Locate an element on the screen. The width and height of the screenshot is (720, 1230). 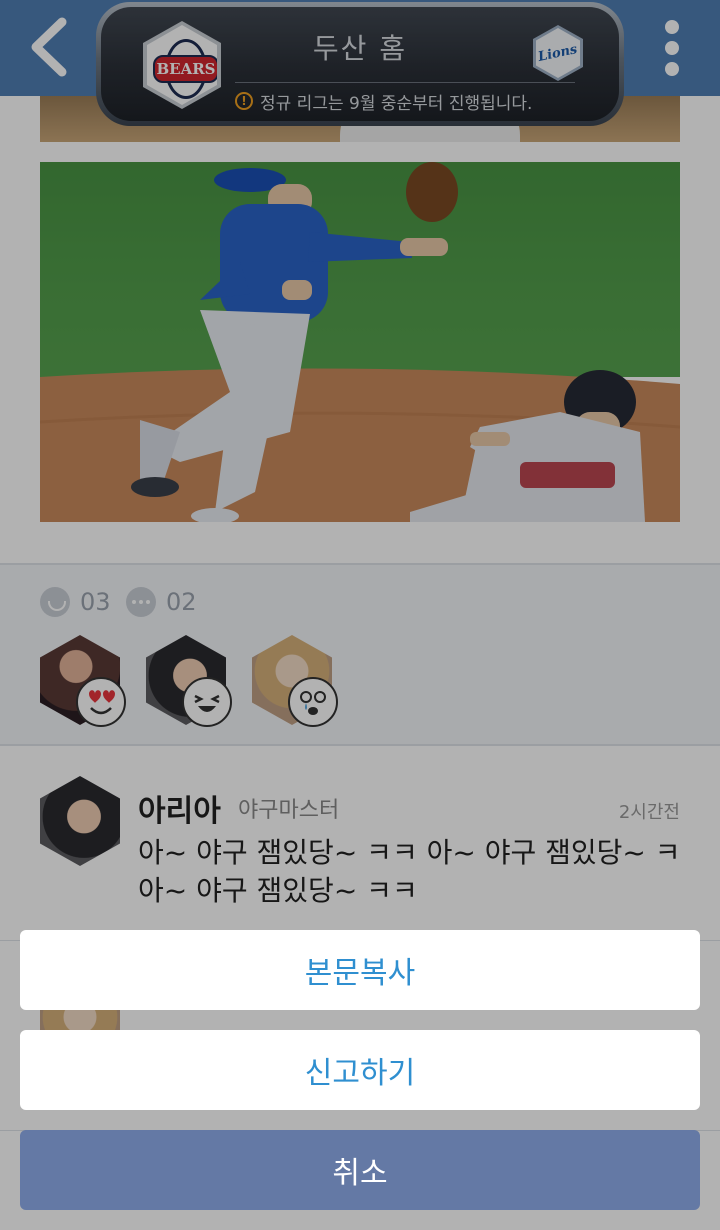
report-button: 신고하기 is located at coordinates (360, 1070).